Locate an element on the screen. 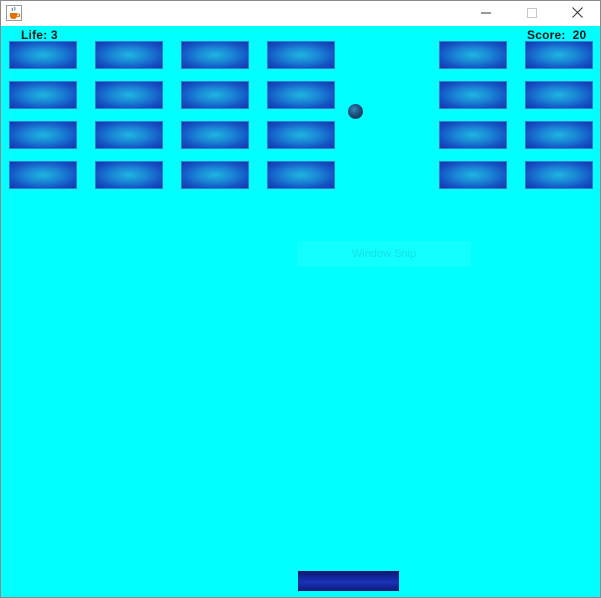 The height and width of the screenshot is (598, 601). maximize-button is located at coordinates (532, 13).